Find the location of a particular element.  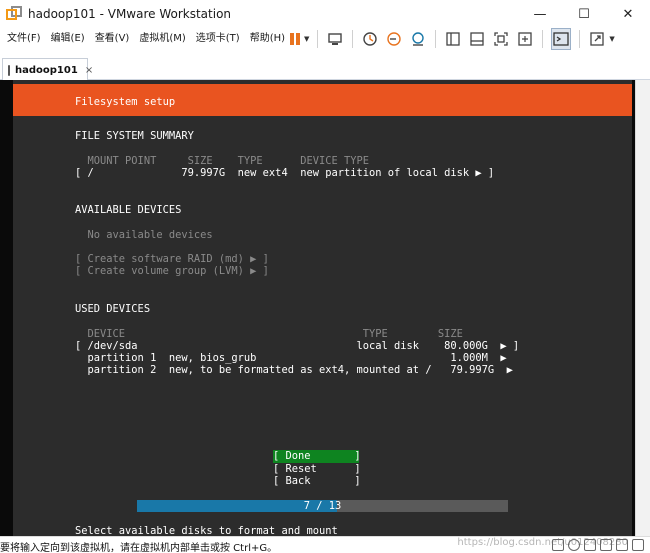

menu-vm: 虚拟机(M) is located at coordinates (162, 39).